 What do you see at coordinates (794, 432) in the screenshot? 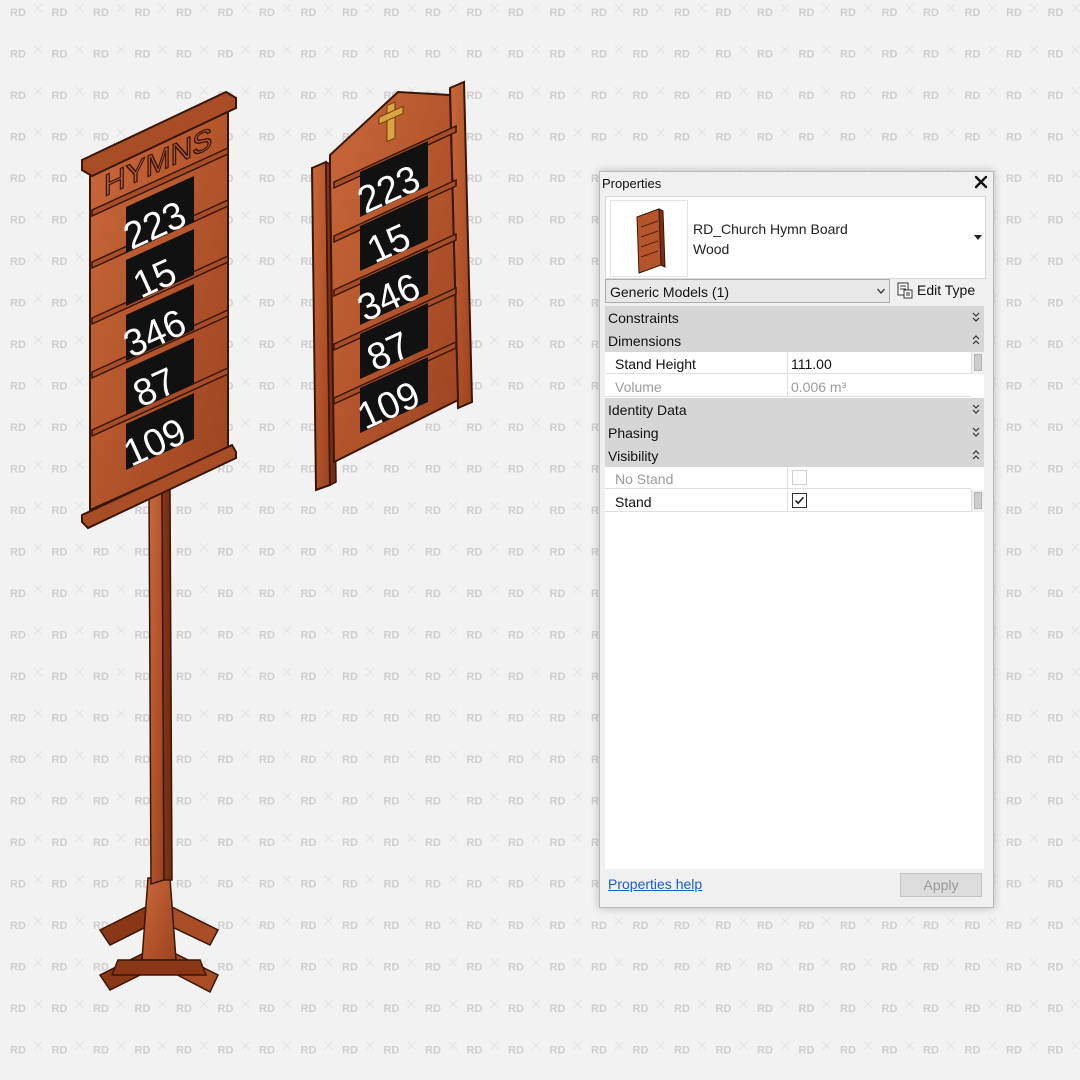
I see `group-phasing: Phasing` at bounding box center [794, 432].